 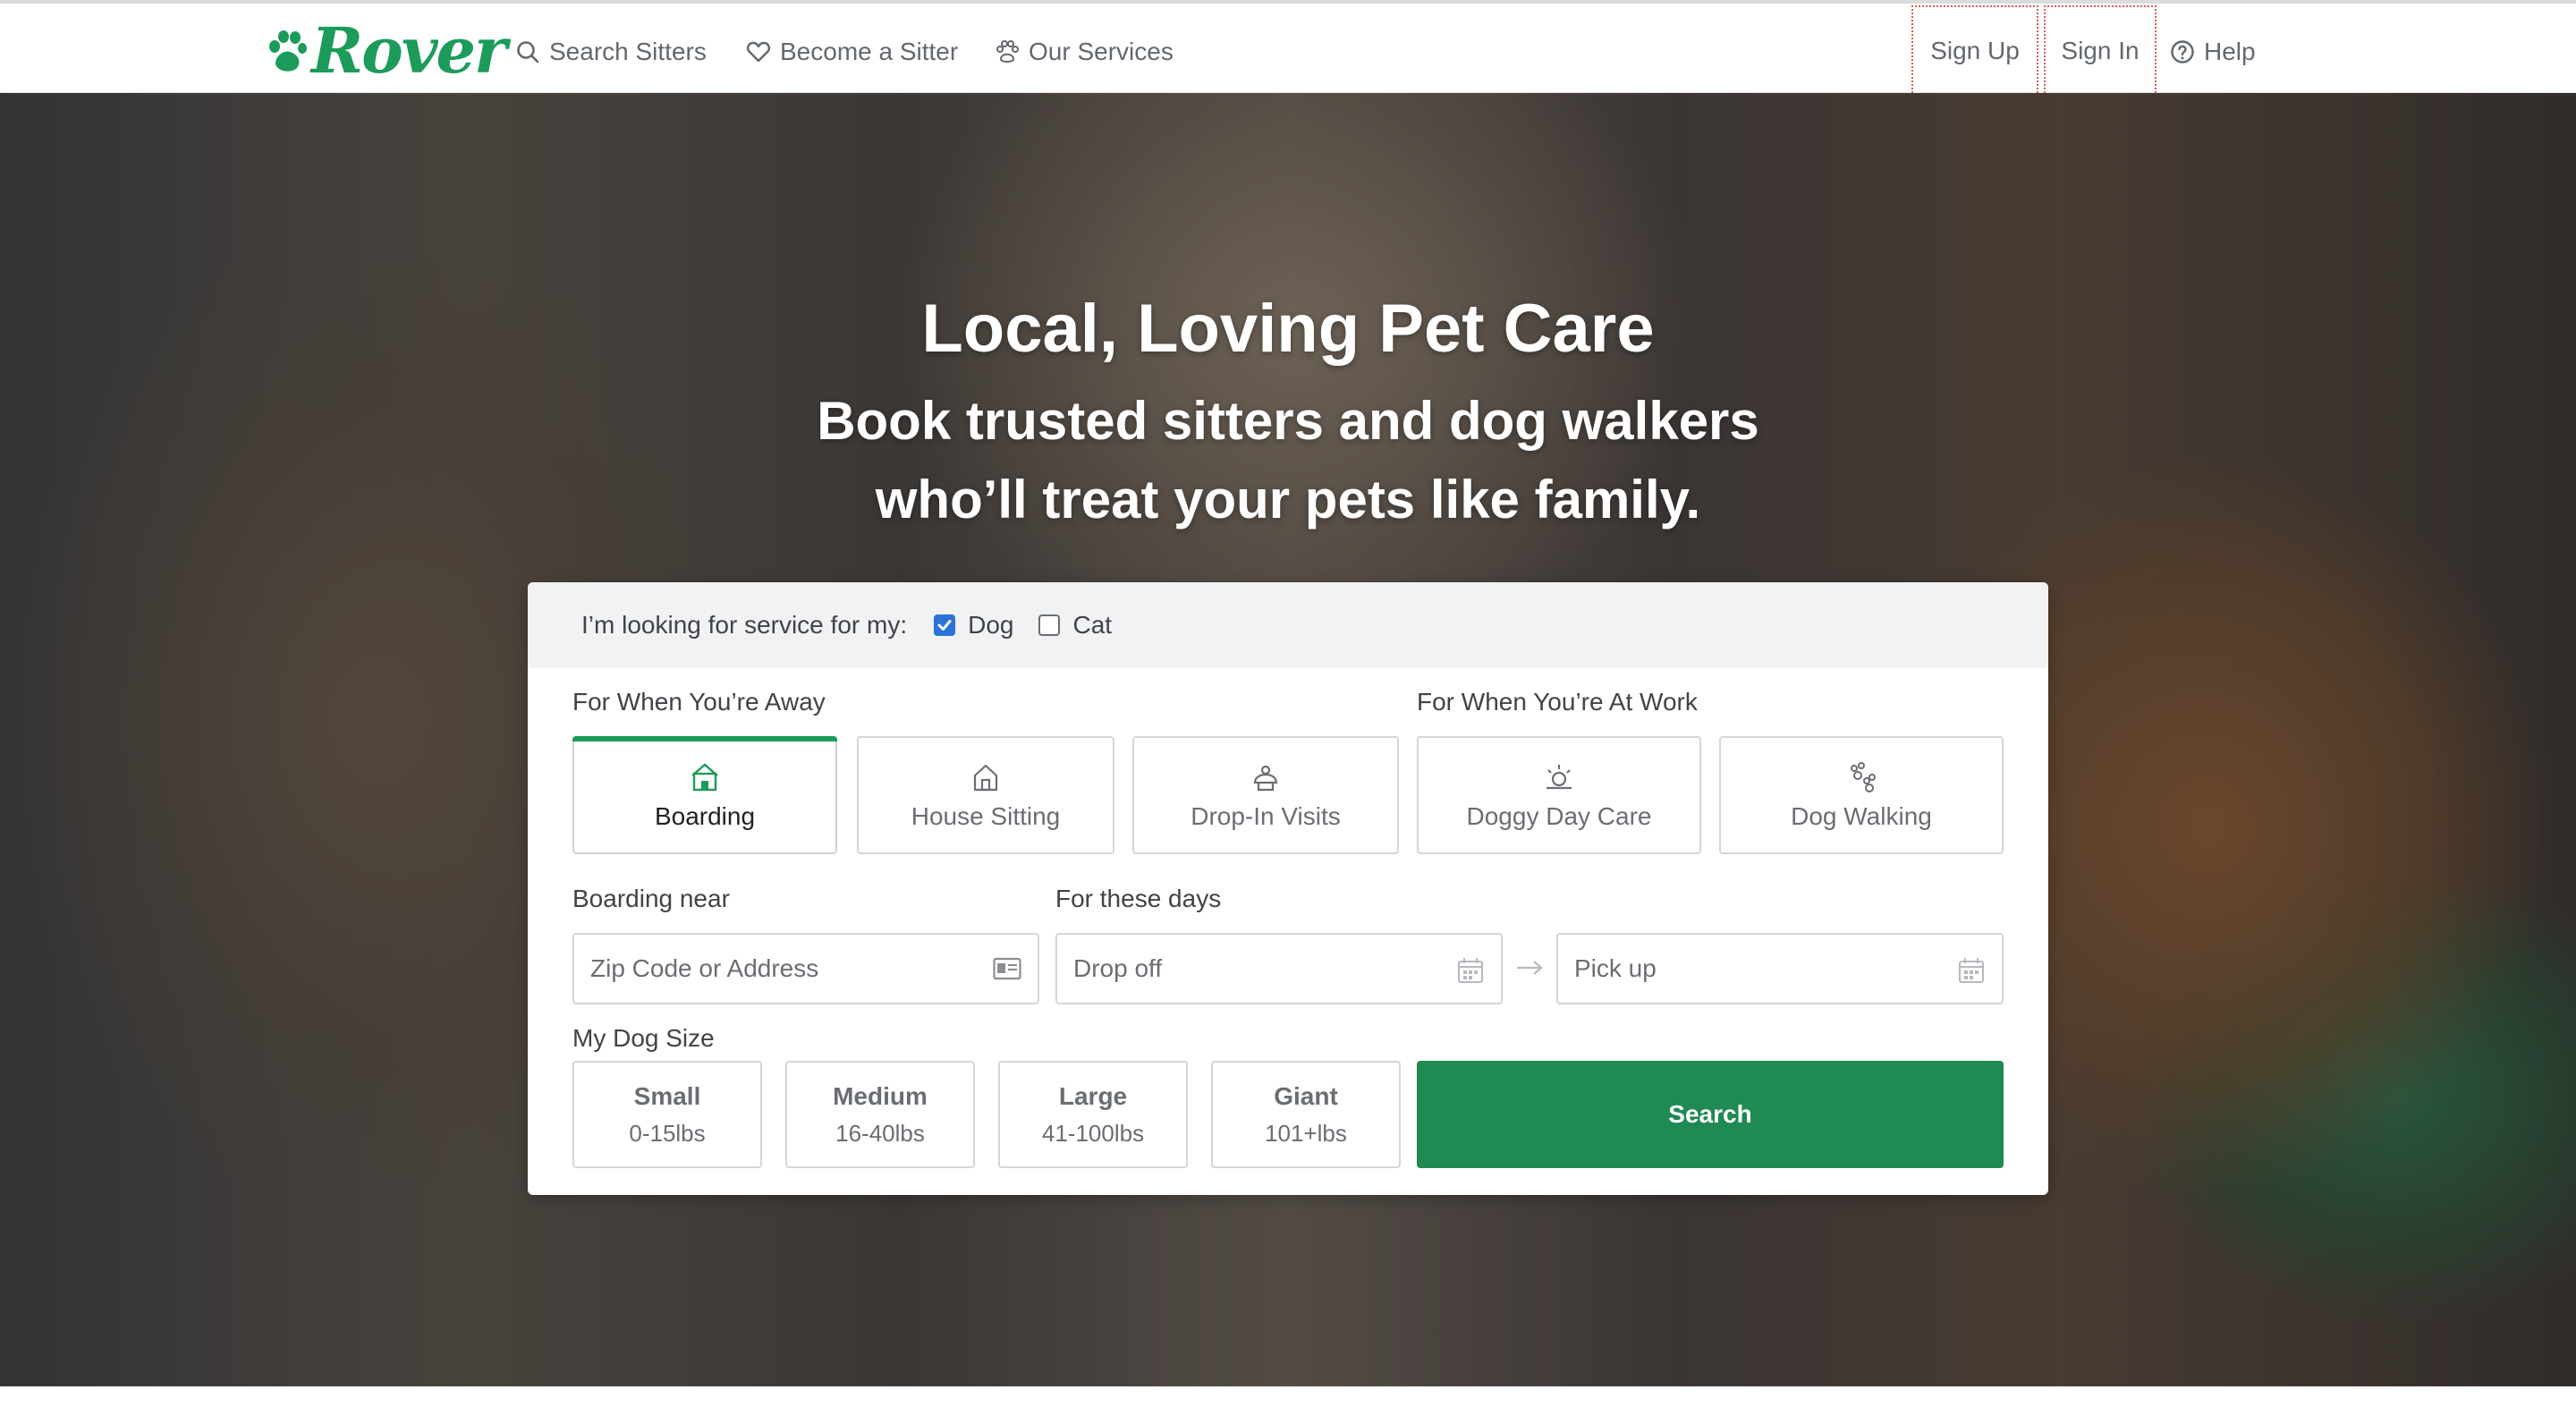 I want to click on away-section-label: For When You’re Away, so click(x=699, y=702).